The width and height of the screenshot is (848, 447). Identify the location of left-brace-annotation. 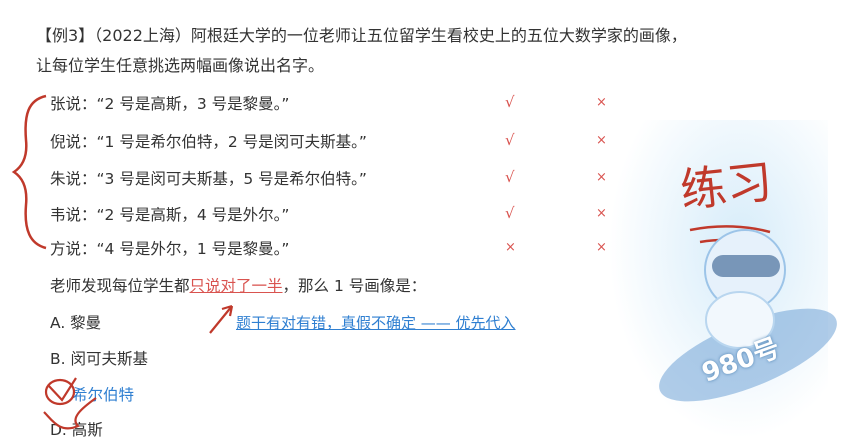
(29, 172).